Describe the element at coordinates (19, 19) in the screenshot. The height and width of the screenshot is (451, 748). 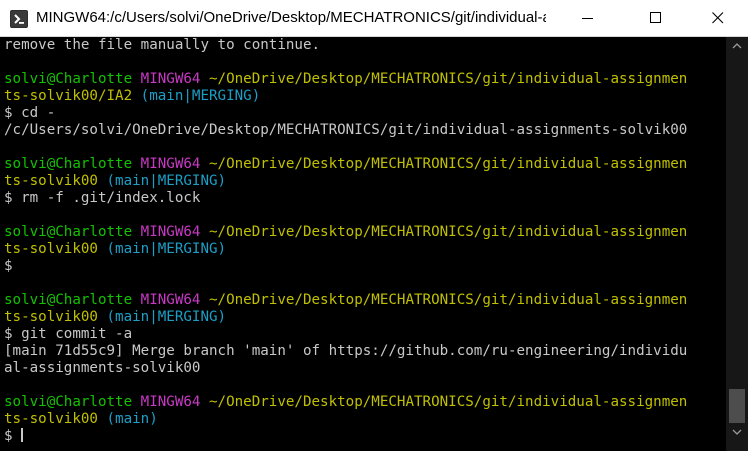
I see `mingw-terminal-icon` at that location.